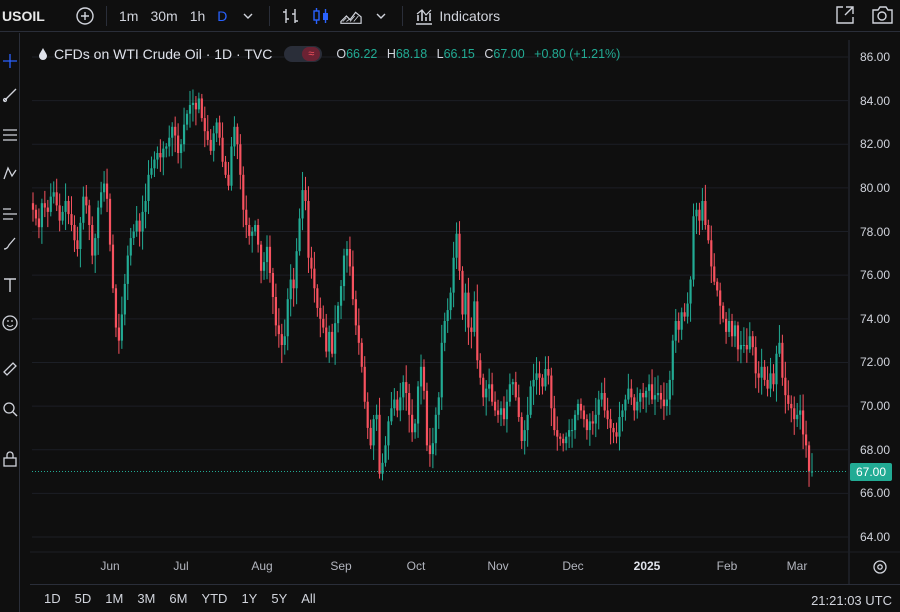 The height and width of the screenshot is (612, 900). I want to click on visibility-toggle: ≈, so click(303, 54).